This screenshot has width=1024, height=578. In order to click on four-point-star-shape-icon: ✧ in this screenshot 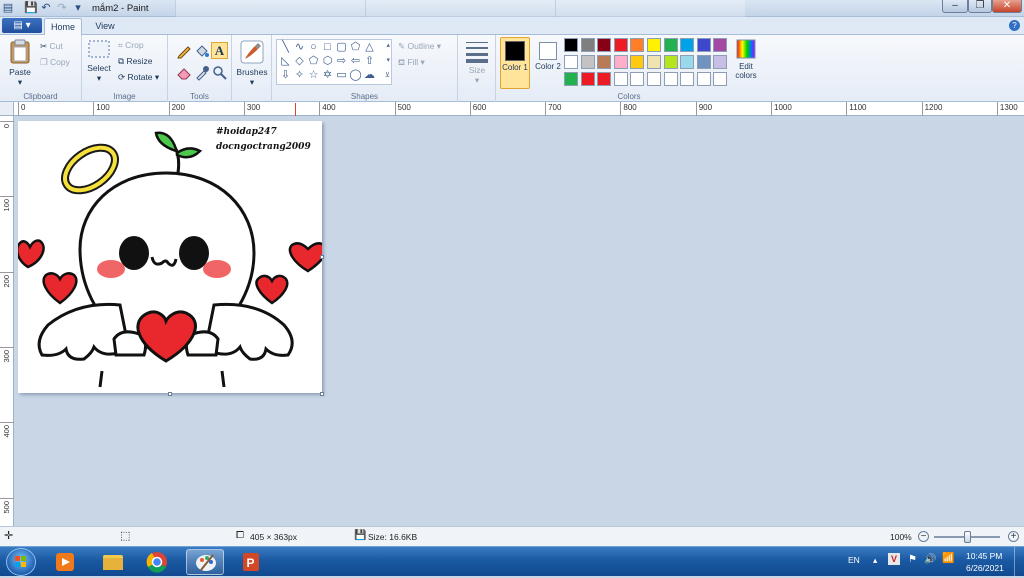, I will do `click(299, 75)`.